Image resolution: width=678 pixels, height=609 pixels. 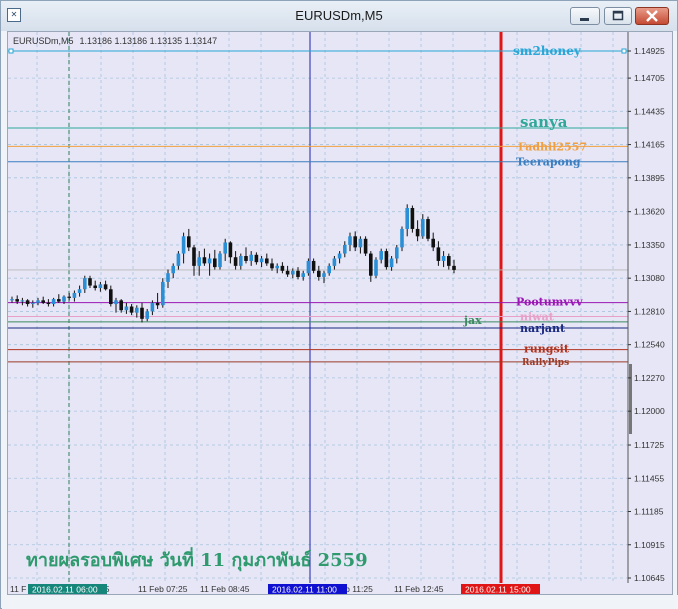 What do you see at coordinates (547, 349) in the screenshot?
I see `hline-name-rungsit: rungsit` at bounding box center [547, 349].